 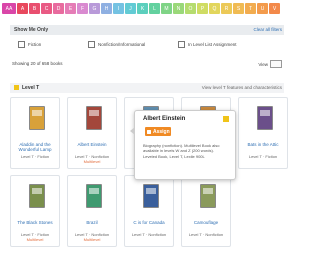 What do you see at coordinates (276, 64) in the screenshot?
I see `view-toggle` at bounding box center [276, 64].